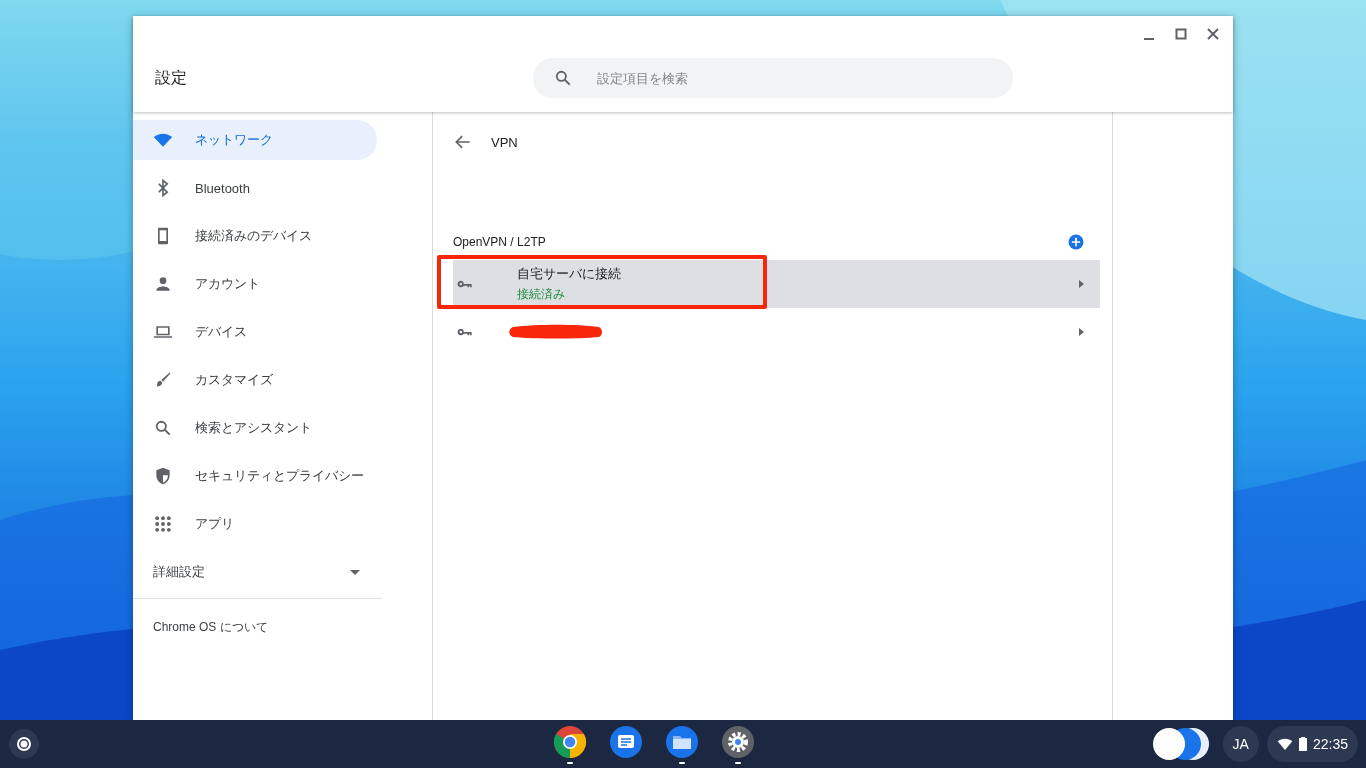 The width and height of the screenshot is (1366, 768). Describe the element at coordinates (255, 476) in the screenshot. I see `sidebar-item: セキュリティとプライバシー` at that location.